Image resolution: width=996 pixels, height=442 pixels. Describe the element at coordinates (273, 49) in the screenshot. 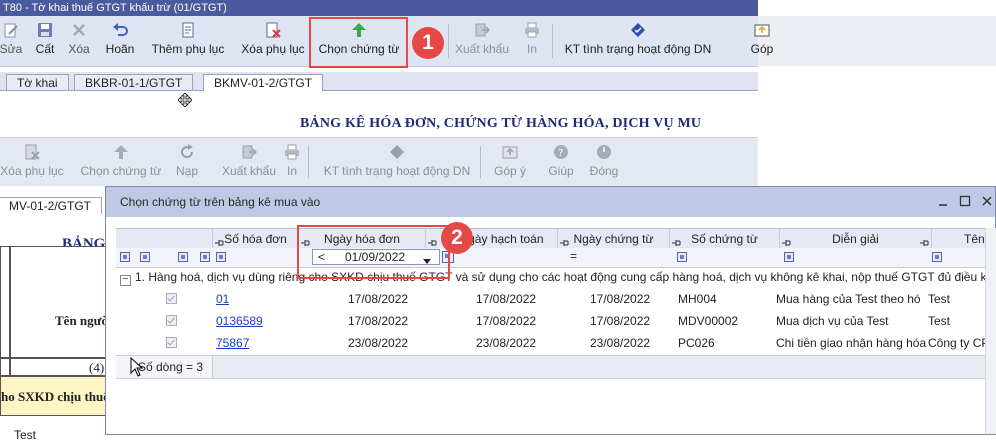

I see `delete-appendix-label: Xóa phụ lục` at that location.